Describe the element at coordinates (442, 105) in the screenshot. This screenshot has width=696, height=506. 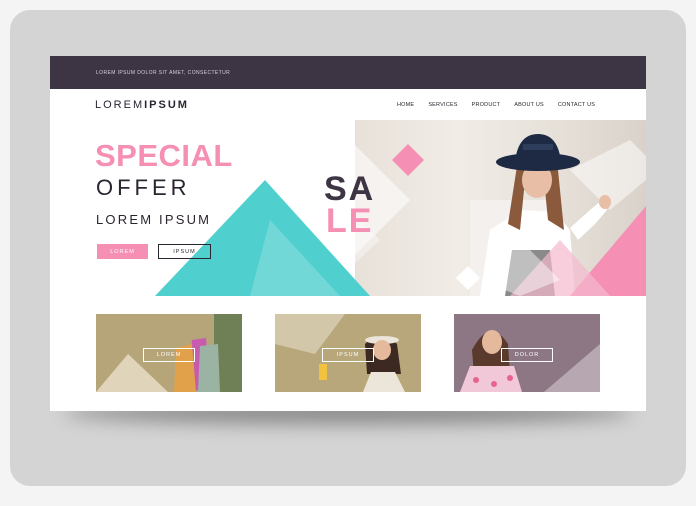
I see `nav-services: SERVICES` at that location.